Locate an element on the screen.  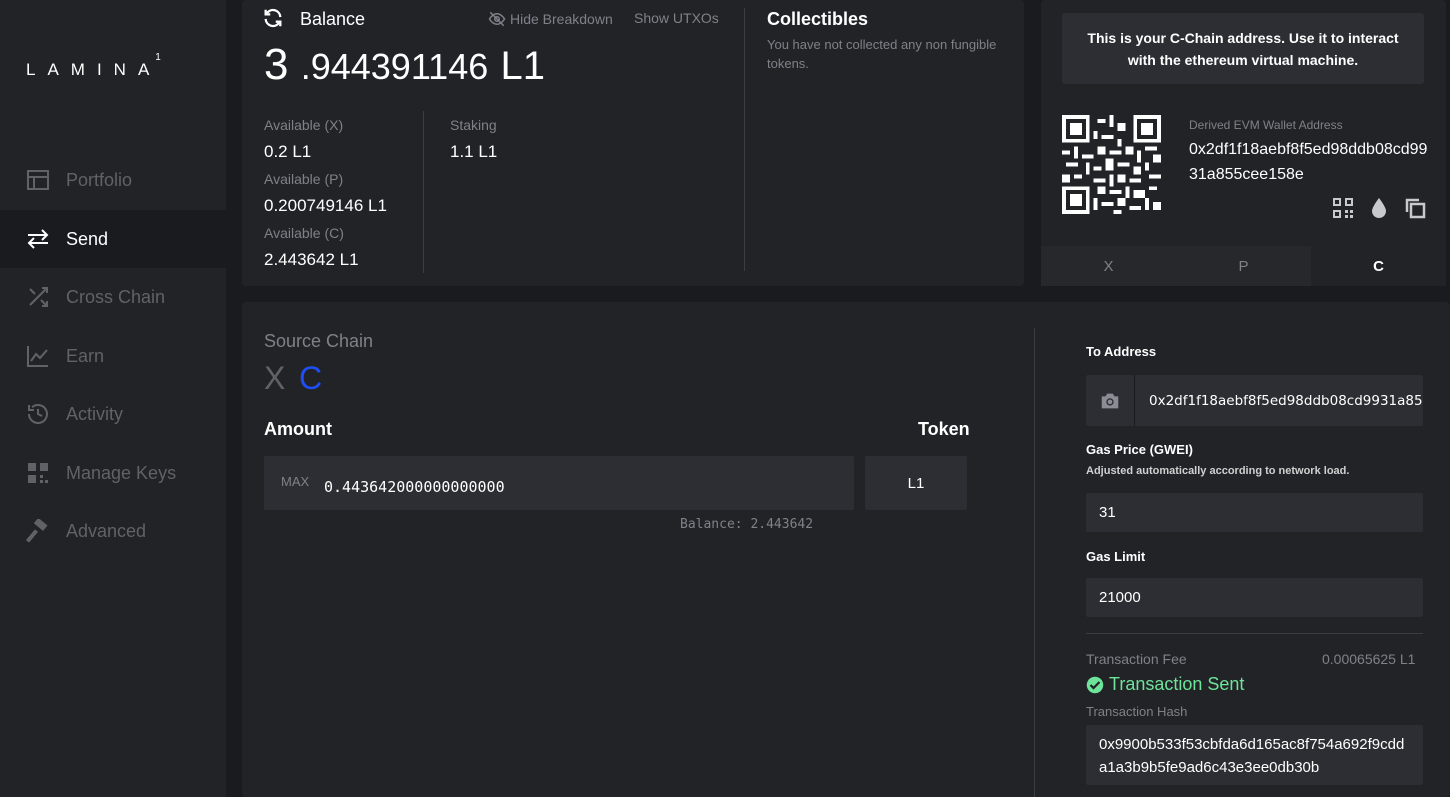
sidebar-item-label: Earn is located at coordinates (85, 355).